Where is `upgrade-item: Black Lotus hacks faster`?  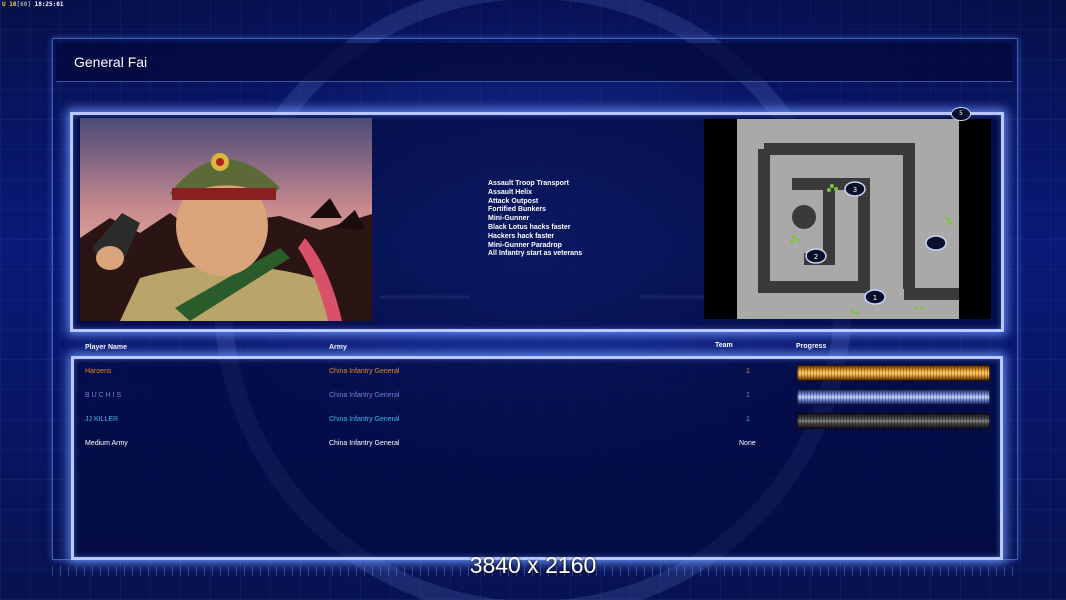 upgrade-item: Black Lotus hacks faster is located at coordinates (529, 227).